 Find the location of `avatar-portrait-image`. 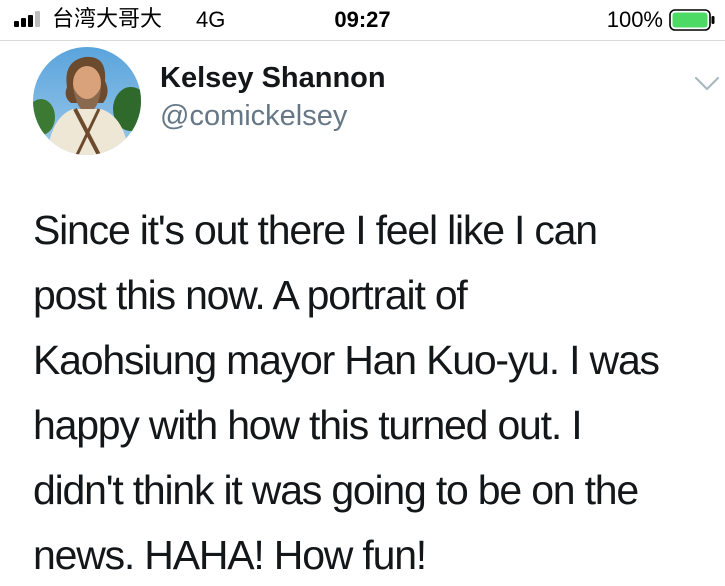

avatar-portrait-image is located at coordinates (87, 101).